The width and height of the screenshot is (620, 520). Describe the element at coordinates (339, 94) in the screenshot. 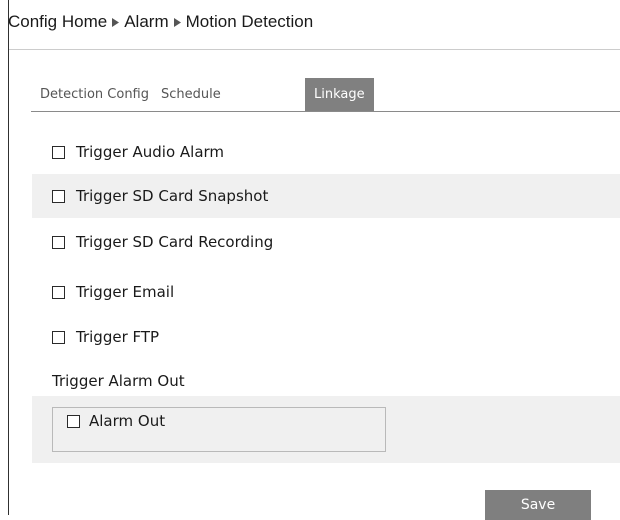

I see `tab-linkage: Linkage` at that location.